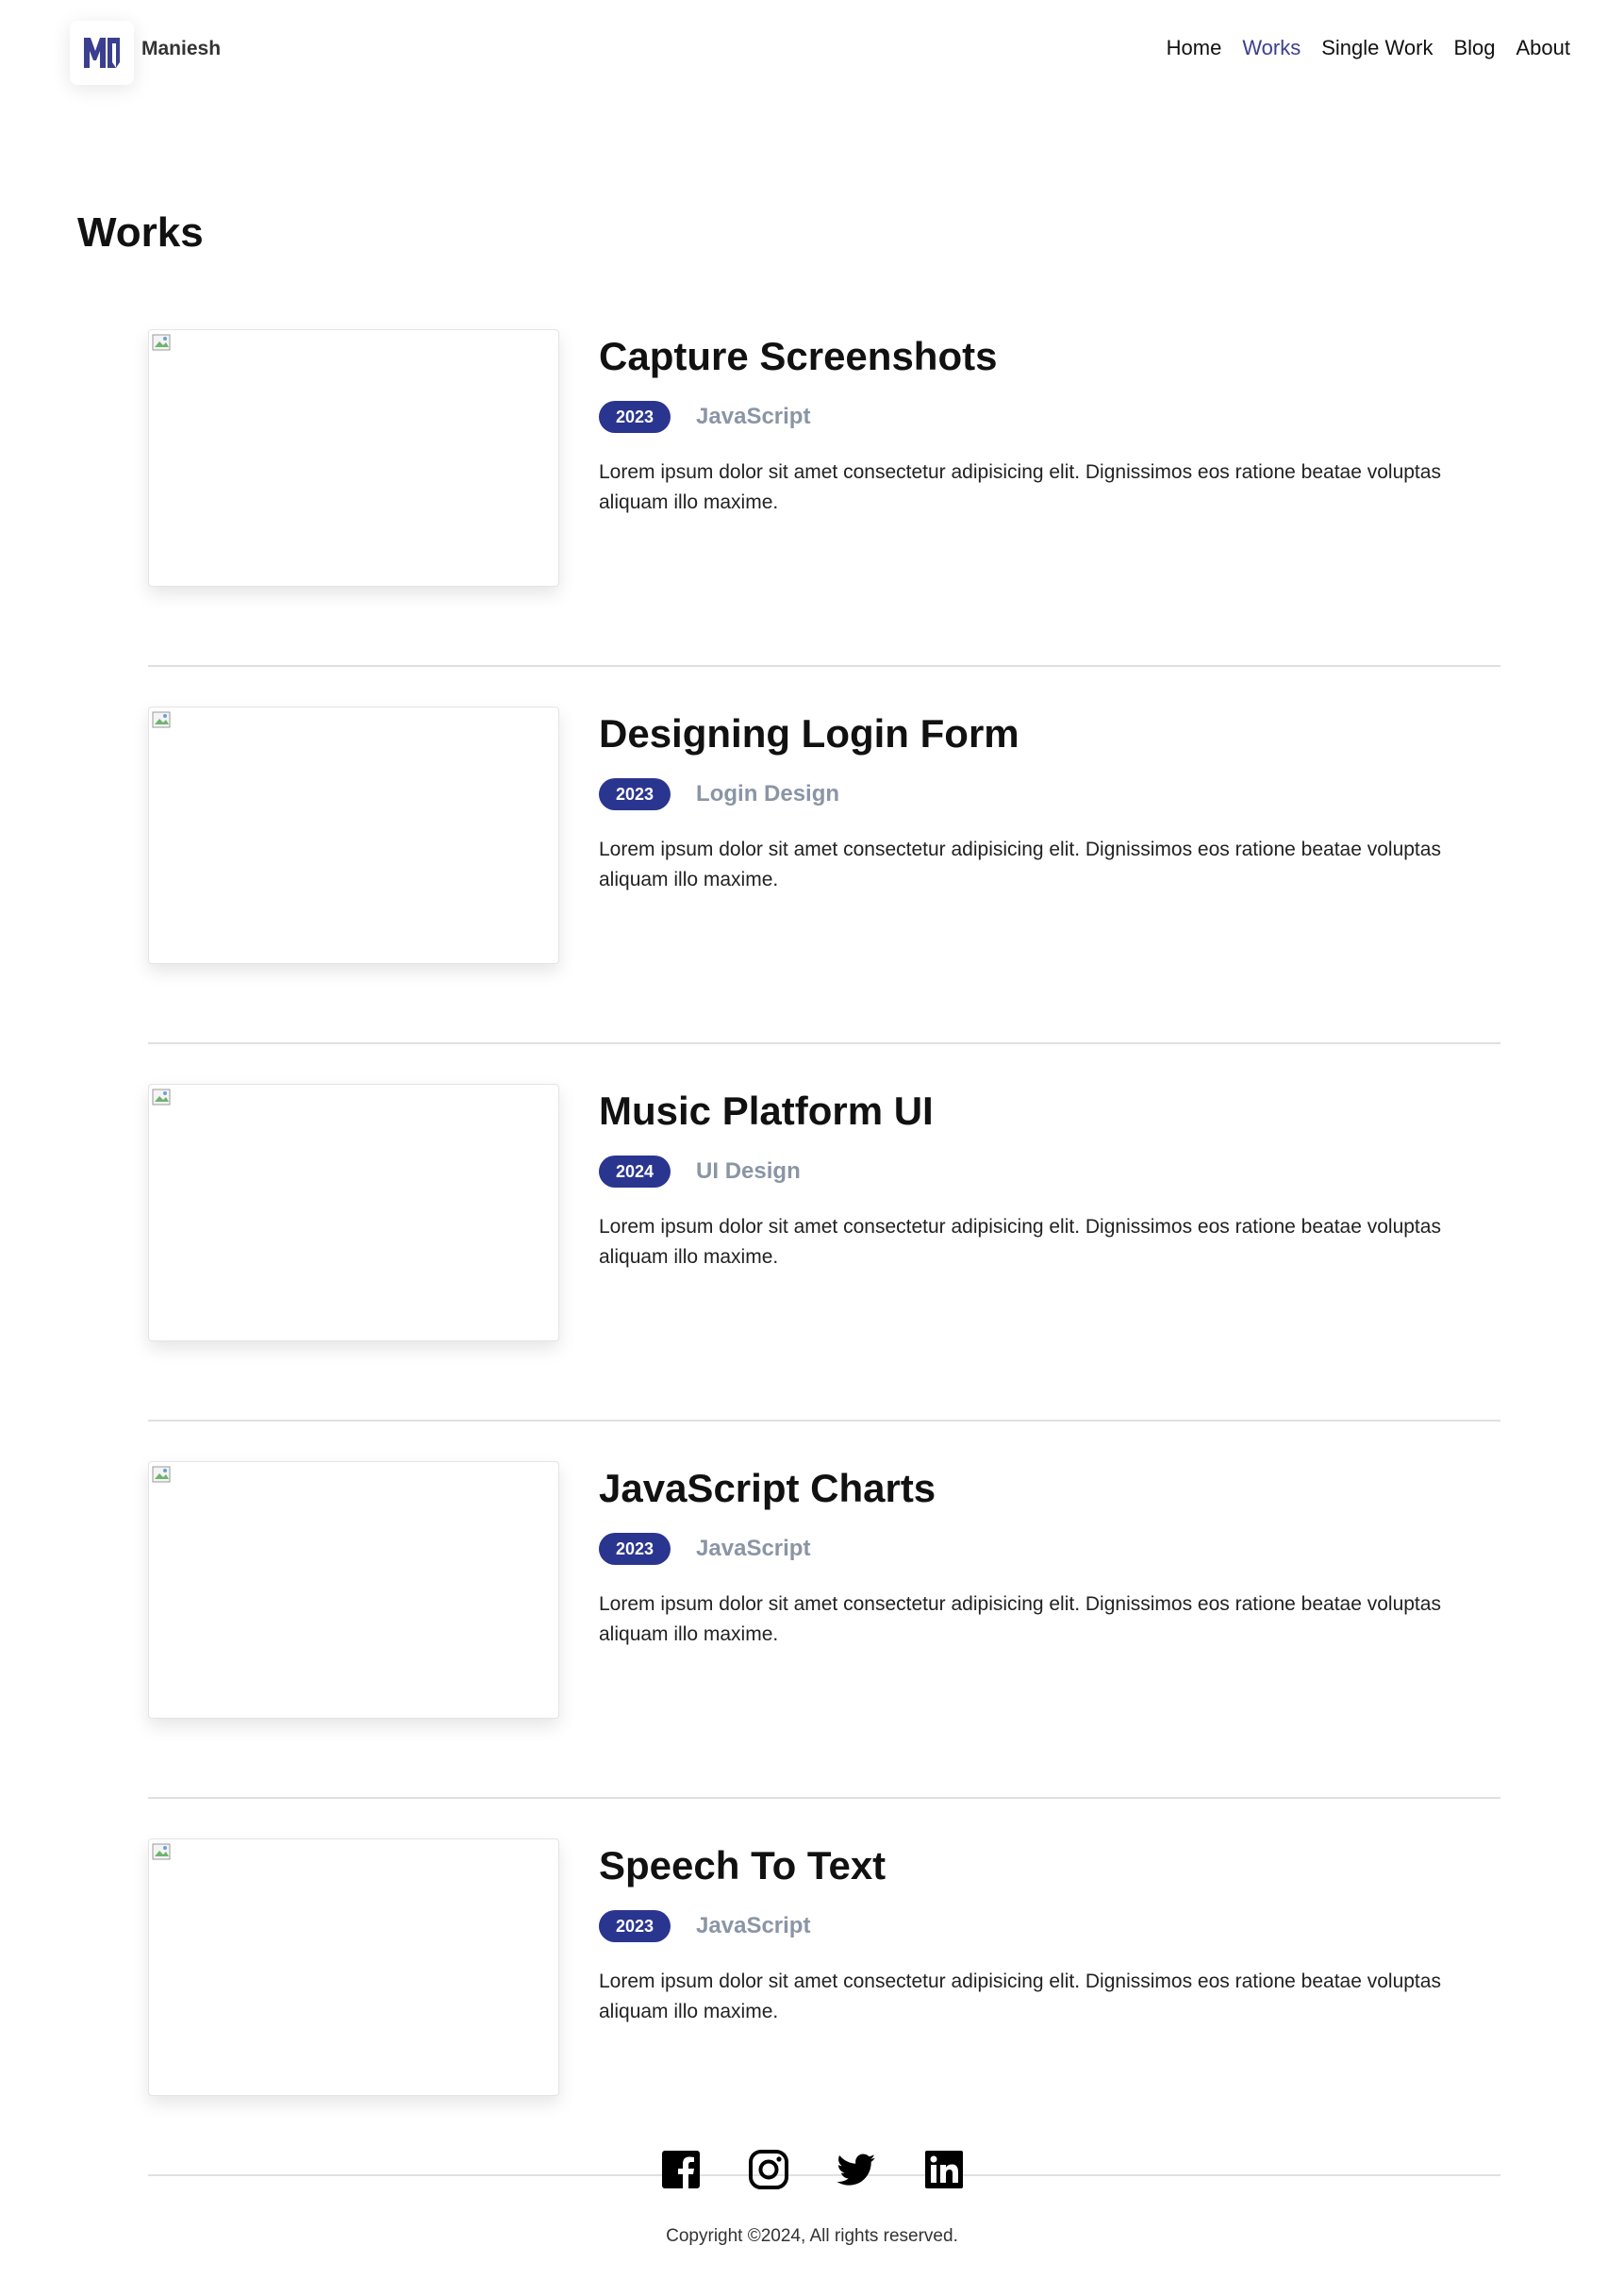 The image size is (1624, 2295). What do you see at coordinates (944, 2169) in the screenshot?
I see `linkedin-icon` at bounding box center [944, 2169].